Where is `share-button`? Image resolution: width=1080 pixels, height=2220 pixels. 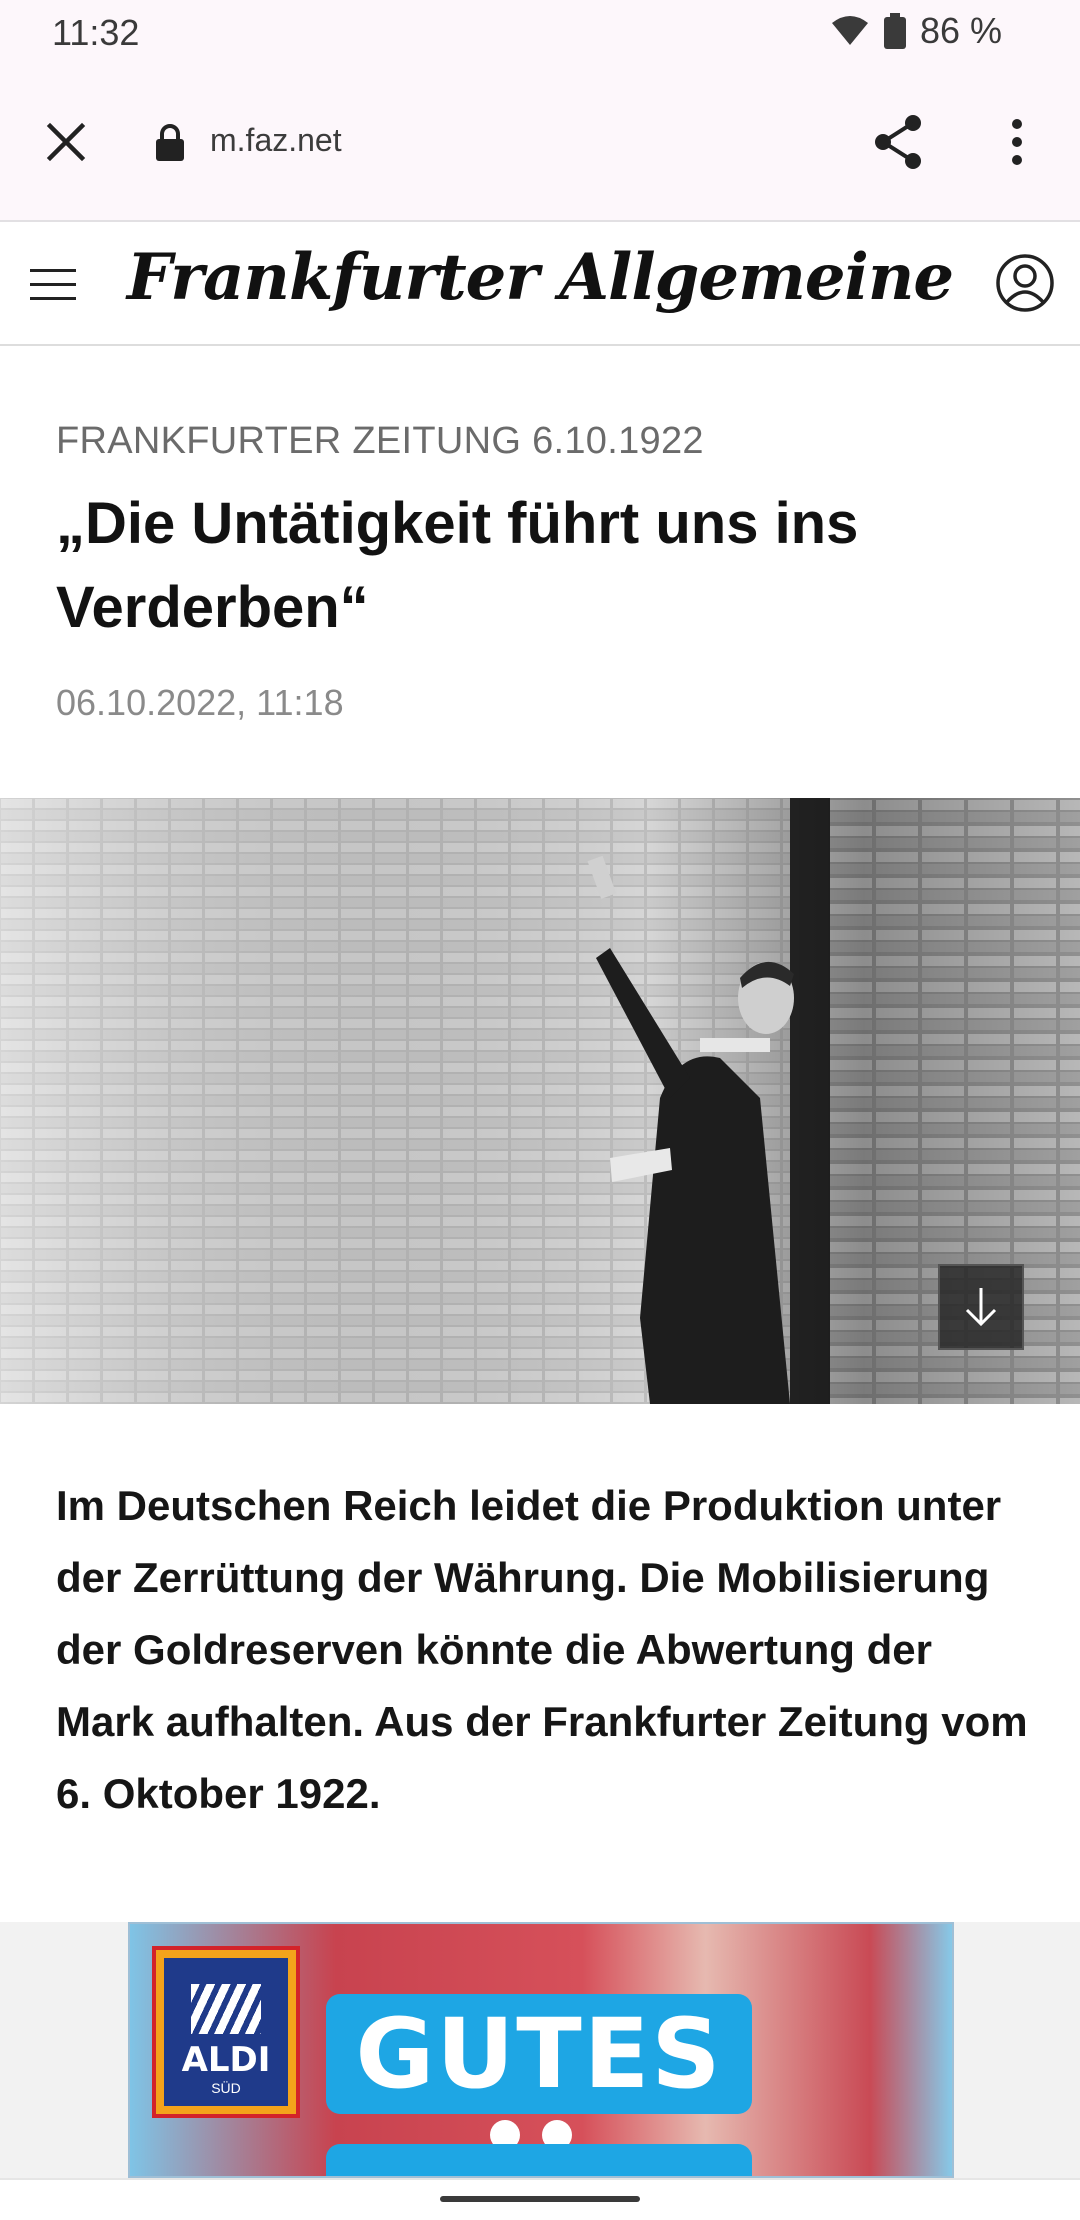
share-button is located at coordinates (898, 142).